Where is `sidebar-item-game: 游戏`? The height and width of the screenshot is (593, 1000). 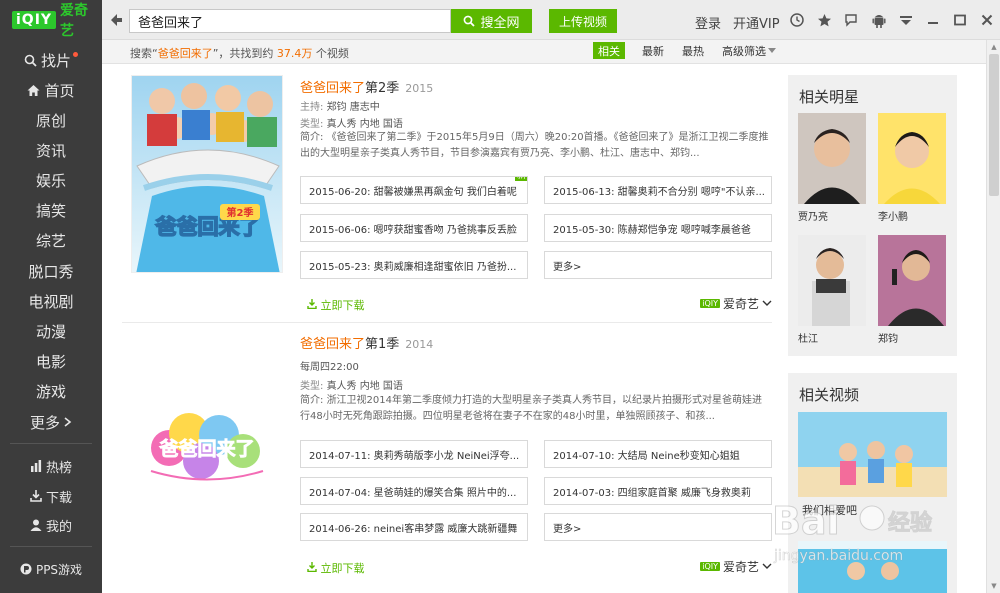 sidebar-item-game: 游戏 is located at coordinates (51, 391).